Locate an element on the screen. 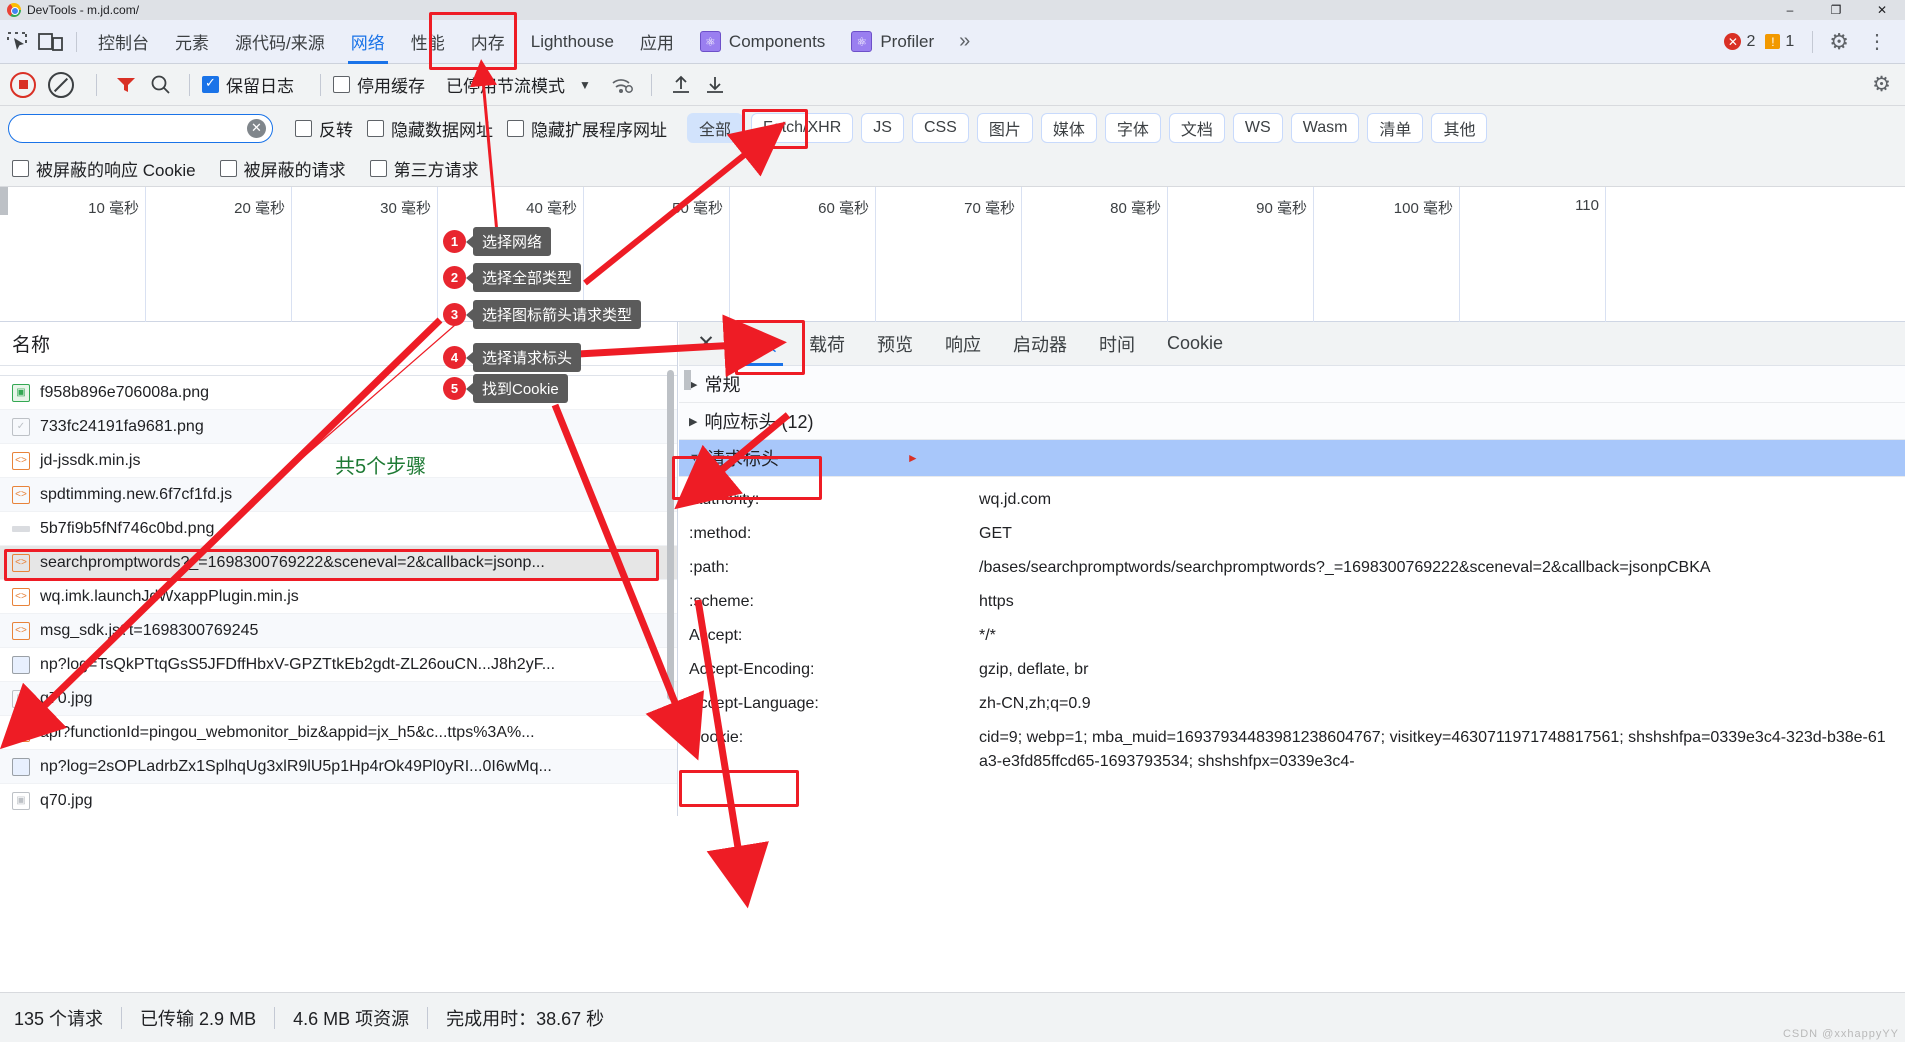 The width and height of the screenshot is (1905, 1042). filter-input-wrapper: ✕ is located at coordinates (140, 128).